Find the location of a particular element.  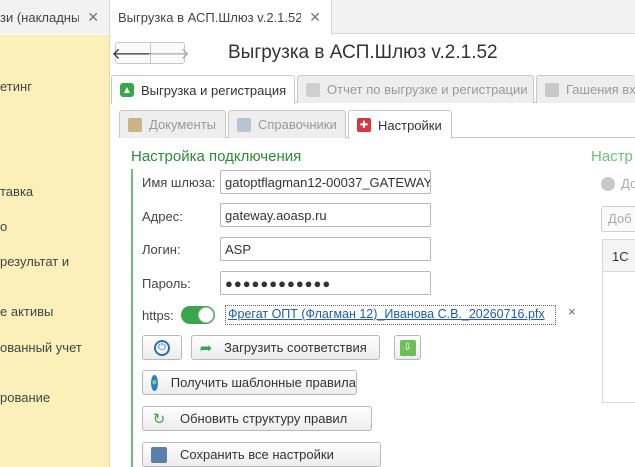

green-upload-icon: ▲ is located at coordinates (127, 90).